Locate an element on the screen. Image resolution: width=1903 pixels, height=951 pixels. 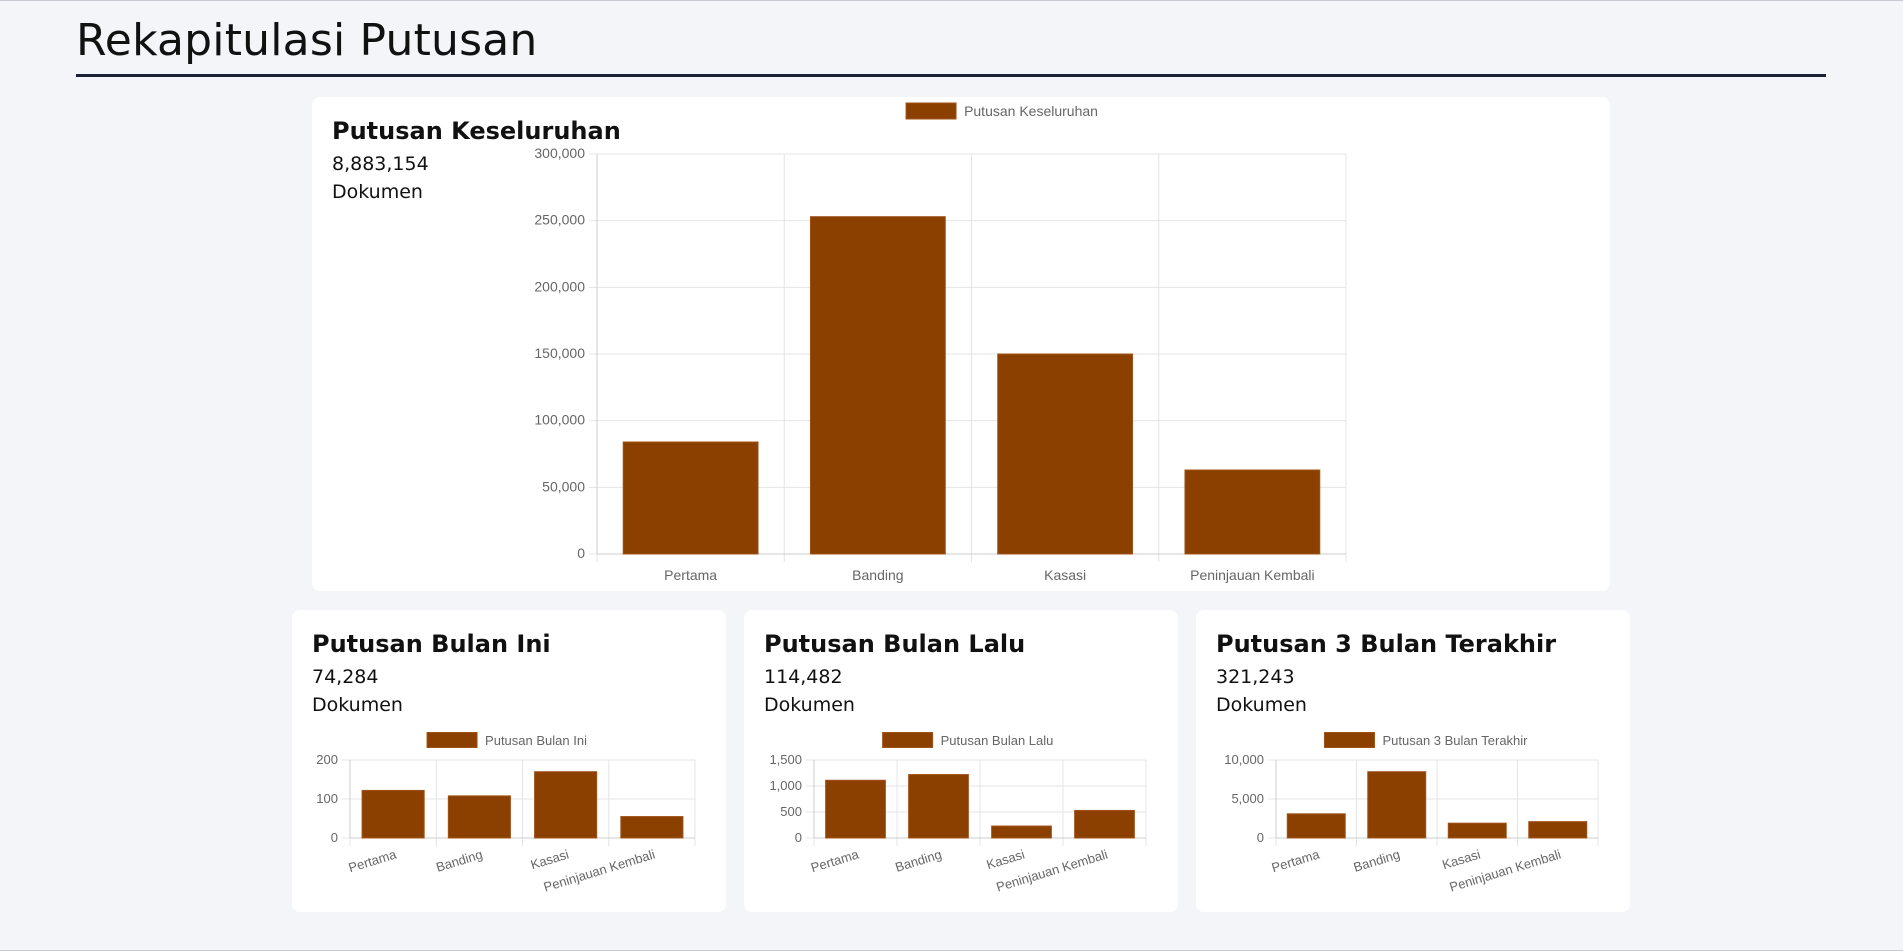
legend-label: Putusan Bulan Lalu is located at coordinates (997, 740).